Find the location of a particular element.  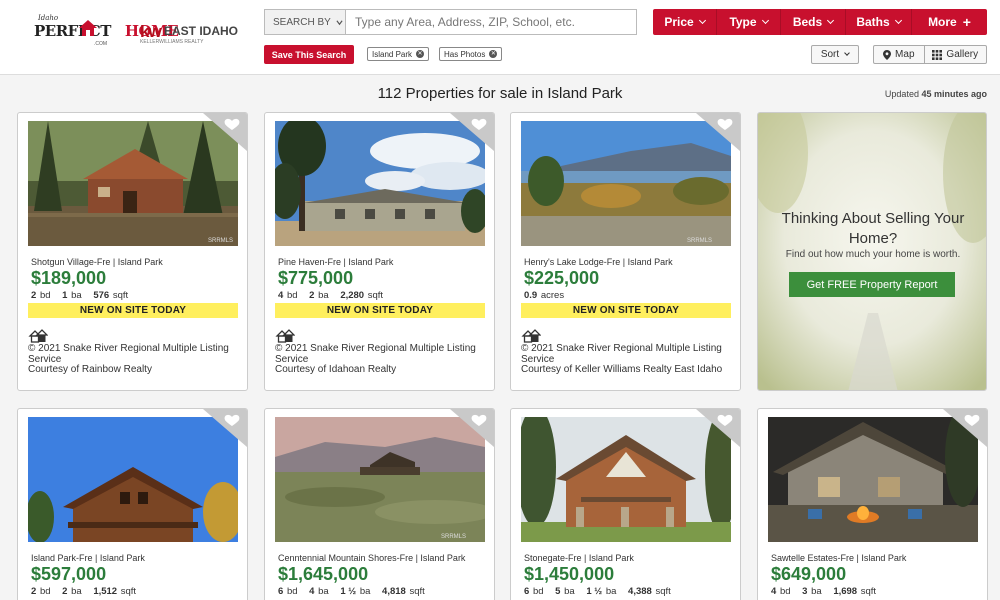

grid-icon is located at coordinates (937, 54).